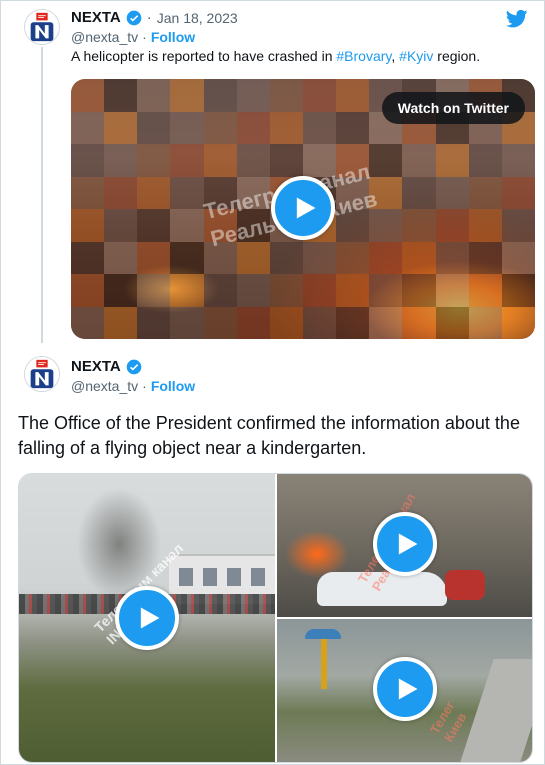 The height and width of the screenshot is (765, 545). What do you see at coordinates (453, 108) in the screenshot?
I see `watch-on-twitter-button: Watch on Twitter` at bounding box center [453, 108].